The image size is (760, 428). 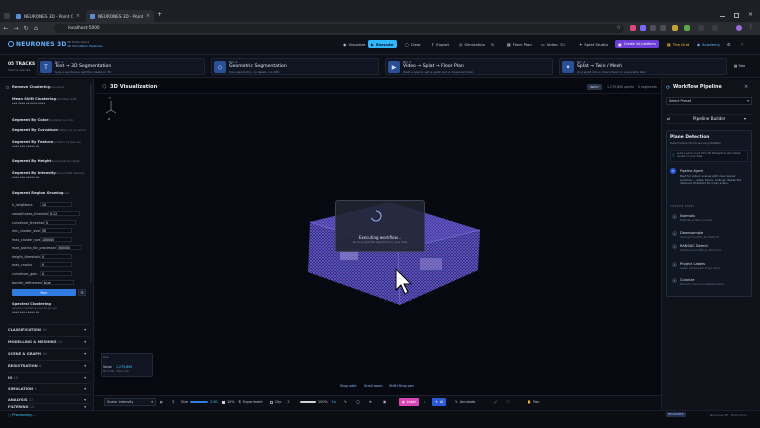 I want to click on bookmark-star-icon: ☆, so click(x=619, y=27).